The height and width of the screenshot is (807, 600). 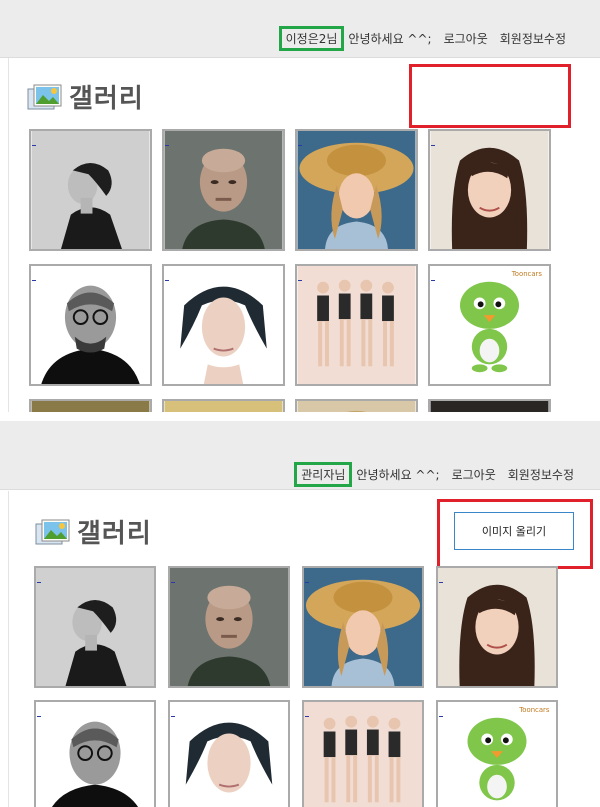 What do you see at coordinates (300, 416) in the screenshot?
I see `panel-separator` at bounding box center [300, 416].